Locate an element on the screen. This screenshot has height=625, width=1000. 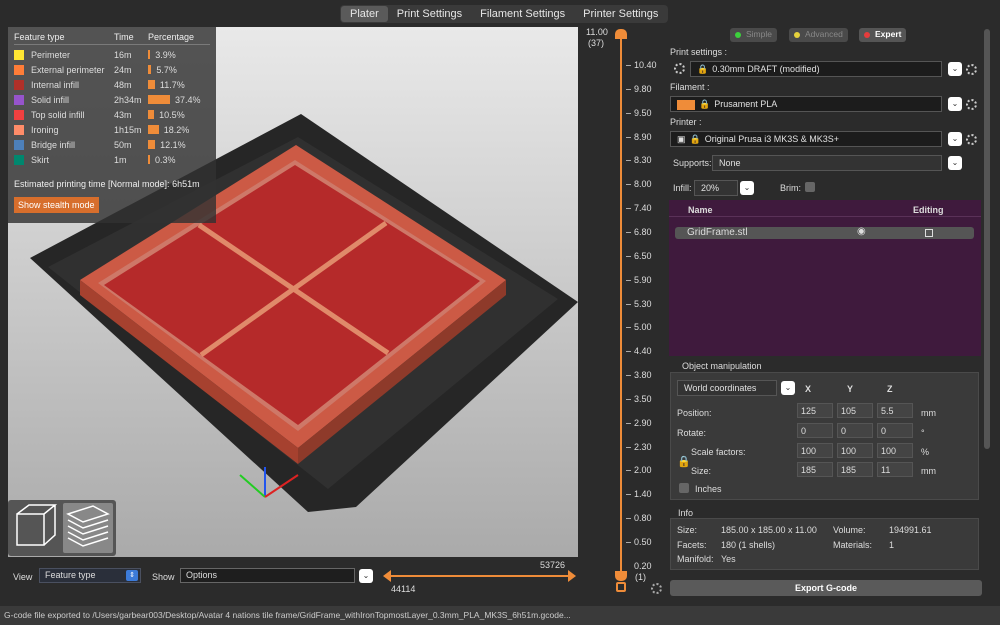
scale-z-input: 100 is located at coordinates (895, 450).